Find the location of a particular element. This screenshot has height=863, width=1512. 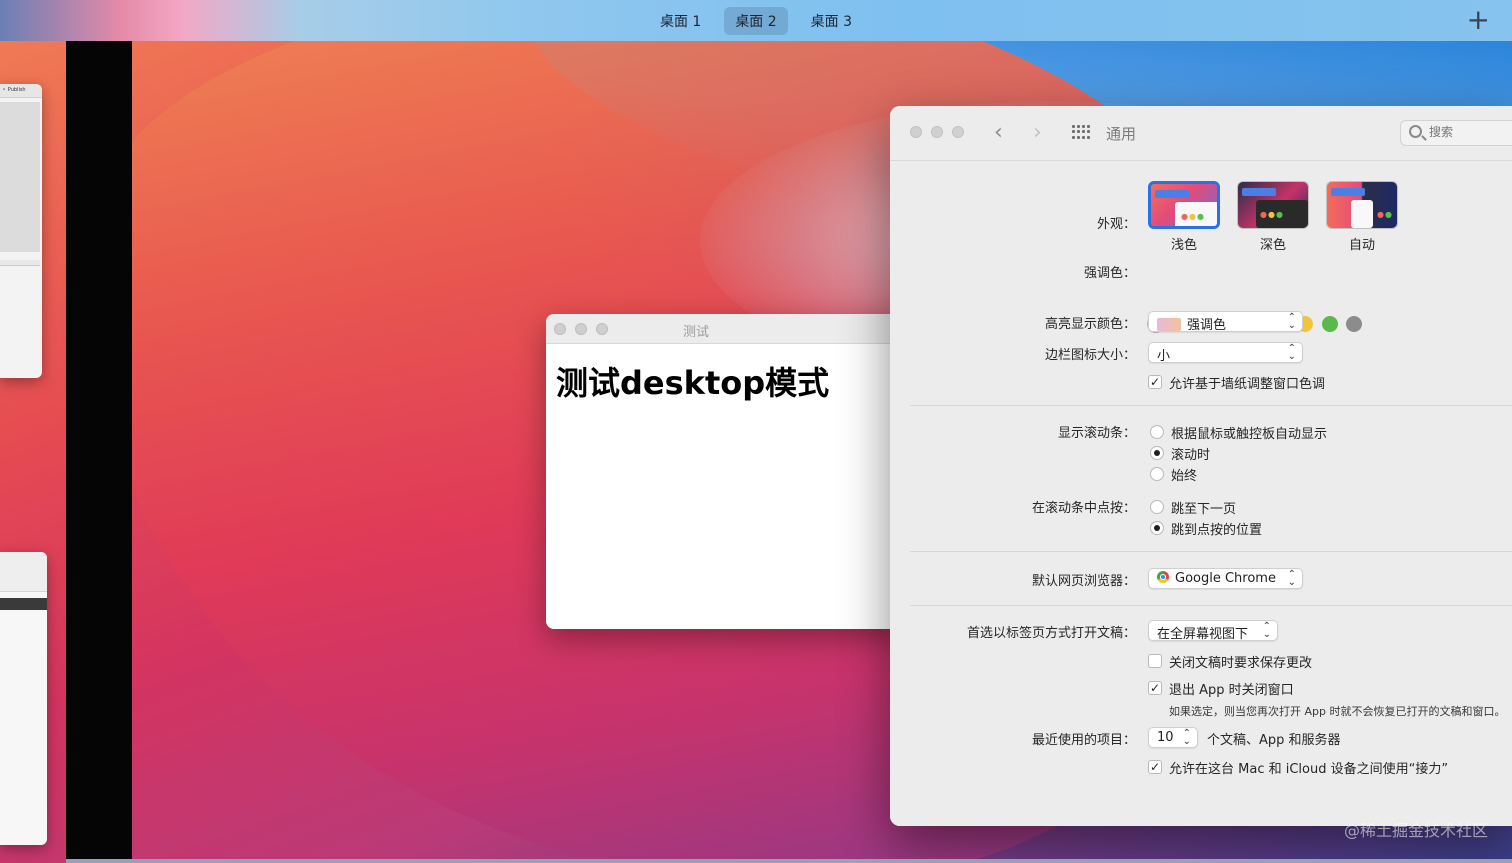

accent-color-label: 强调色： is located at coordinates (1109, 273).